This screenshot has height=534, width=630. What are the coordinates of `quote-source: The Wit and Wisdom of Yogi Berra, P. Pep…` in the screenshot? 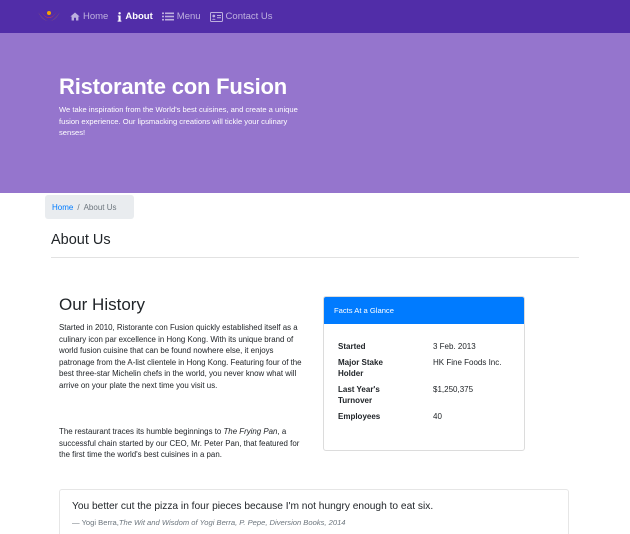 It's located at (232, 522).